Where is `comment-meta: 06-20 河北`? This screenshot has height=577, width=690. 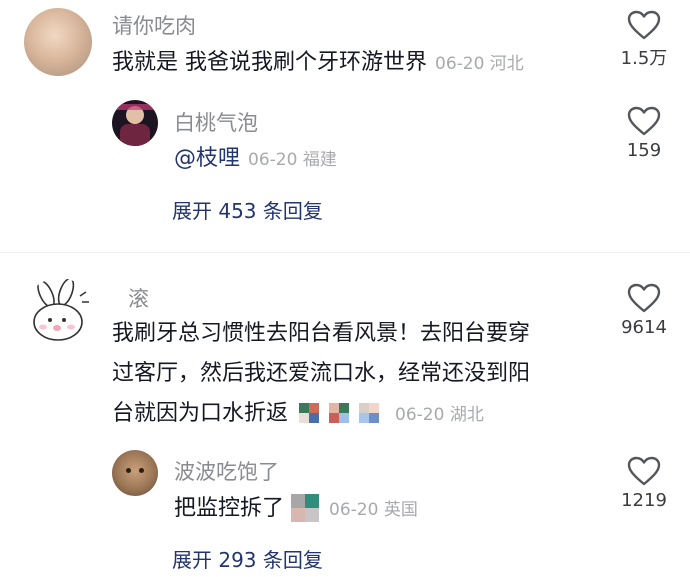 comment-meta: 06-20 河北 is located at coordinates (479, 64).